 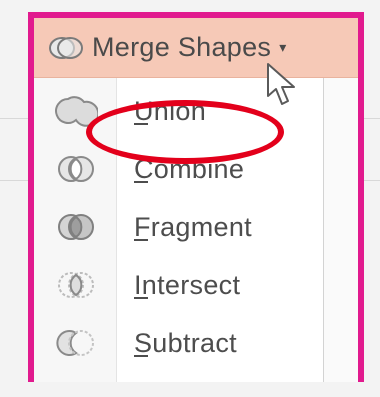 I want to click on merge-shapes-label: Merge Shapes, so click(x=182, y=47).